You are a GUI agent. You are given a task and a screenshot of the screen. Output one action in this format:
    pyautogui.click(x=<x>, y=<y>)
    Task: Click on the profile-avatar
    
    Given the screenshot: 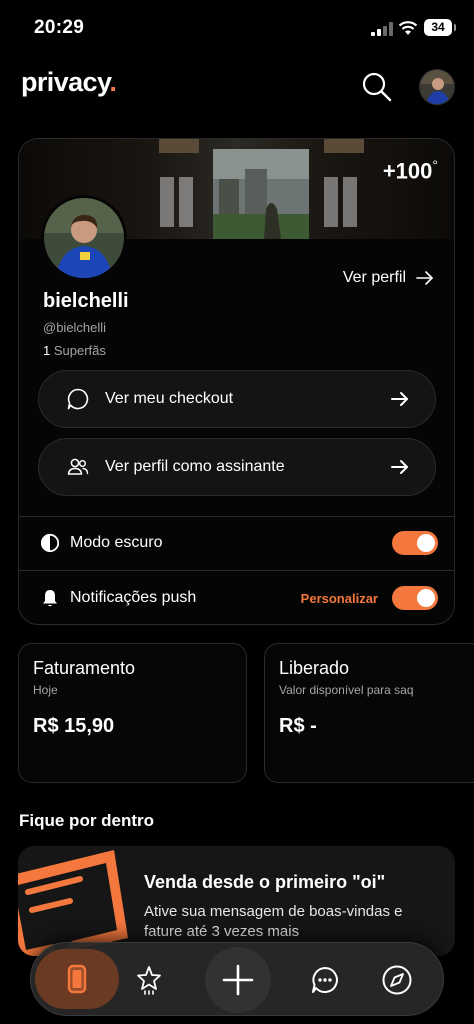 What is the action you would take?
    pyautogui.click(x=84, y=238)
    